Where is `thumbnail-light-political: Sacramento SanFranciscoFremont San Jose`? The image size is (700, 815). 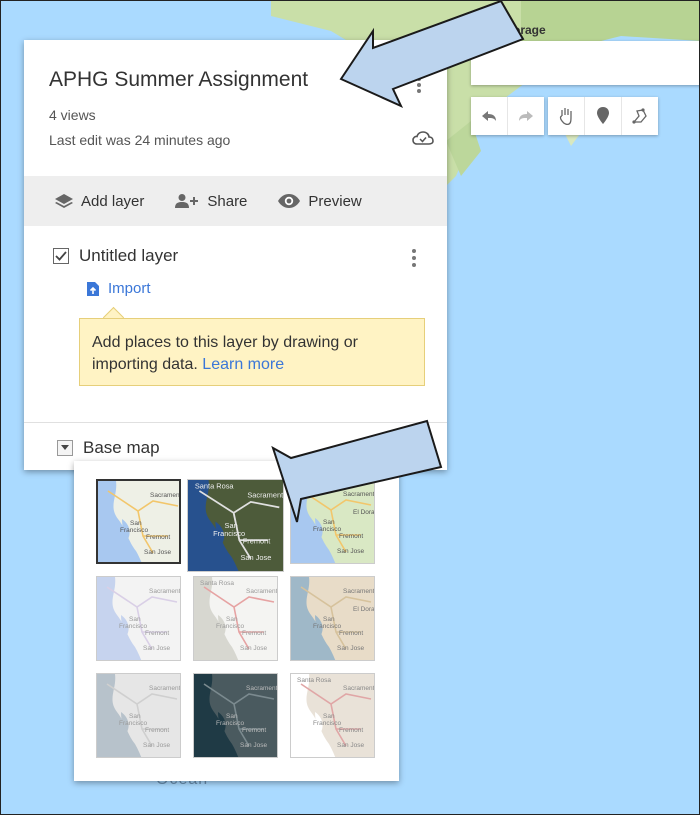 thumbnail-light-political: Sacramento SanFranciscoFremont San Jose is located at coordinates (139, 618).